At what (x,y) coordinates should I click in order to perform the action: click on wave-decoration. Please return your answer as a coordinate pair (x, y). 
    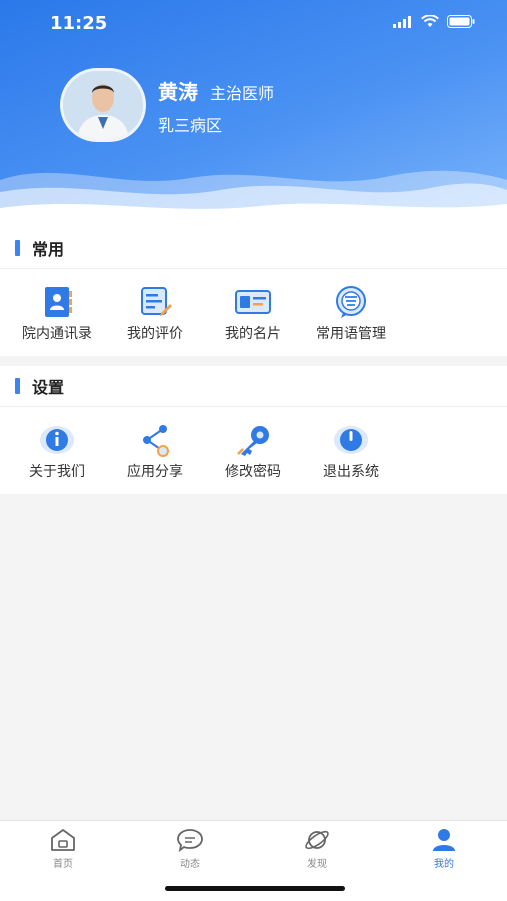
    Looking at the image, I should click on (253, 199).